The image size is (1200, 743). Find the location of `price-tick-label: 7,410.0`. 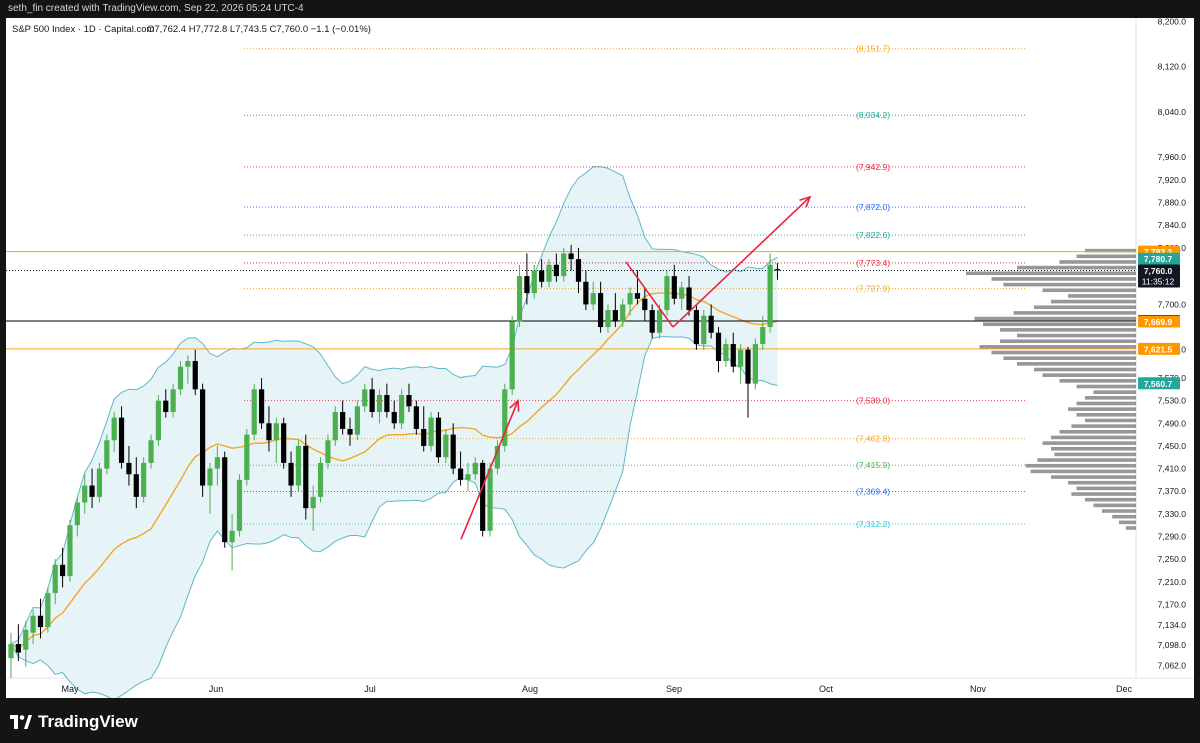

price-tick-label: 7,410.0 is located at coordinates (1172, 469).